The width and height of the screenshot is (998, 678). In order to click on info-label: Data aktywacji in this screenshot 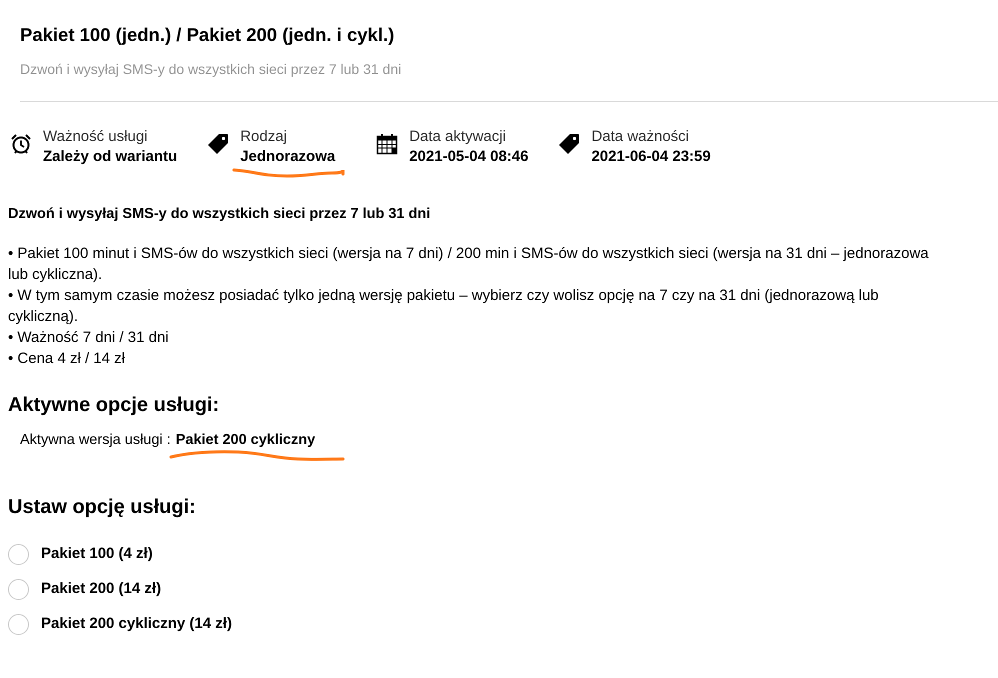, I will do `click(458, 137)`.